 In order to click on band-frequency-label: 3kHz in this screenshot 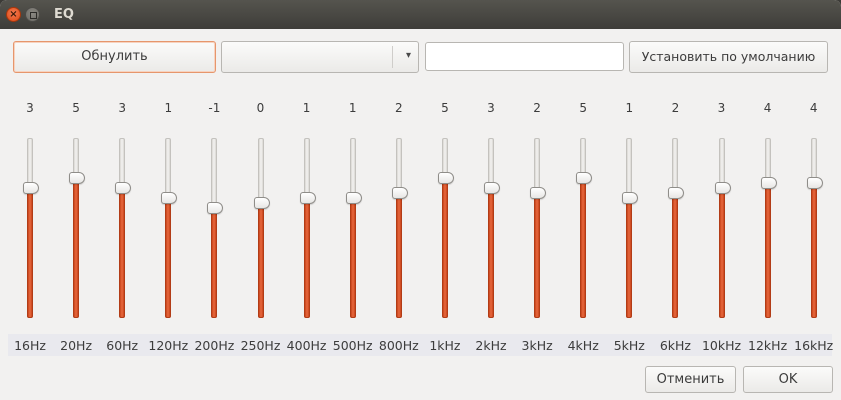, I will do `click(537, 345)`.